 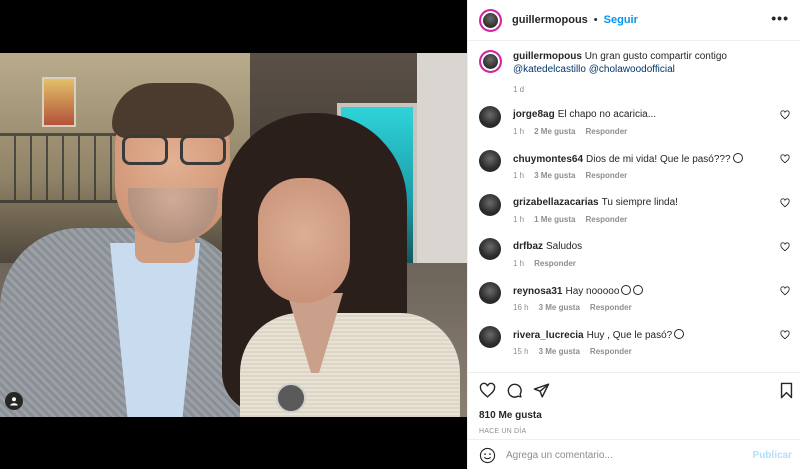 I want to click on comment-time: 16 h, so click(x=521, y=307).